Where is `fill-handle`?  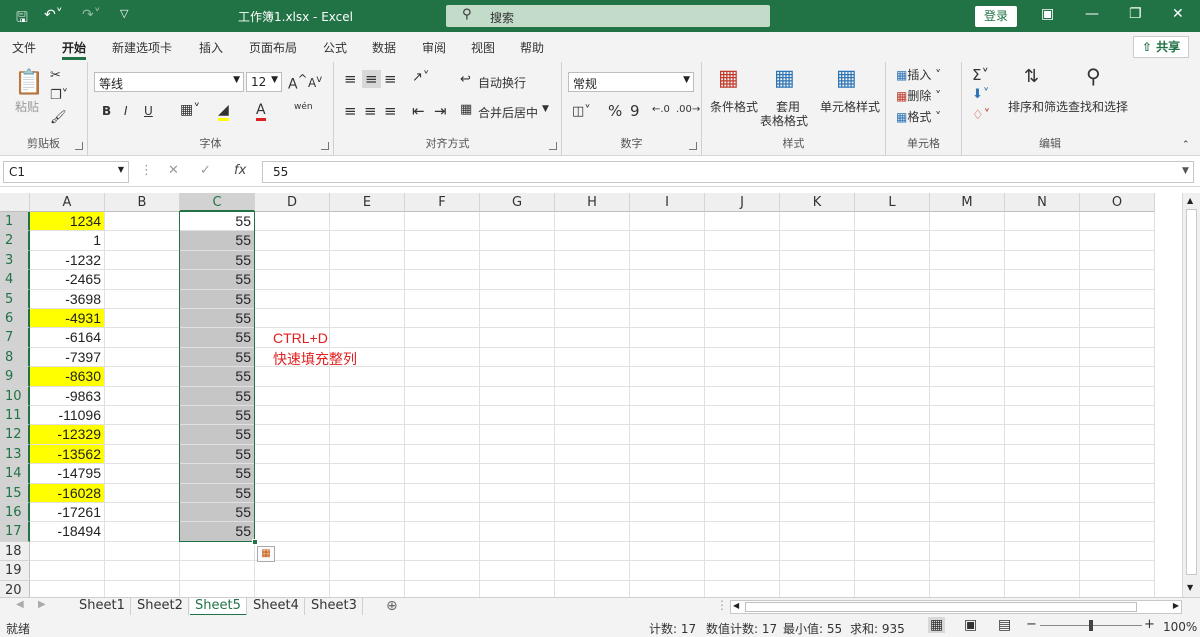 fill-handle is located at coordinates (255, 541).